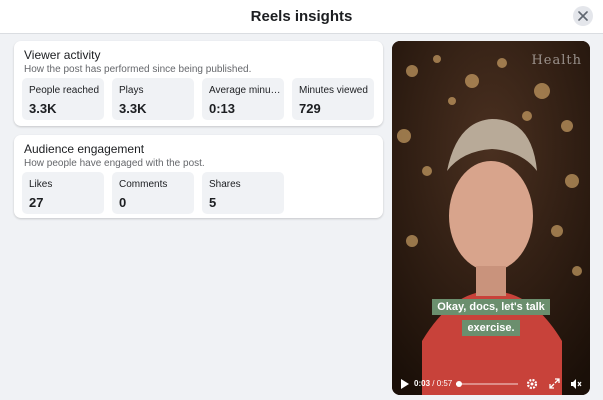  What do you see at coordinates (114, 163) in the screenshot?
I see `audience-engagement-subtitle: How people have engaged with the post.` at bounding box center [114, 163].